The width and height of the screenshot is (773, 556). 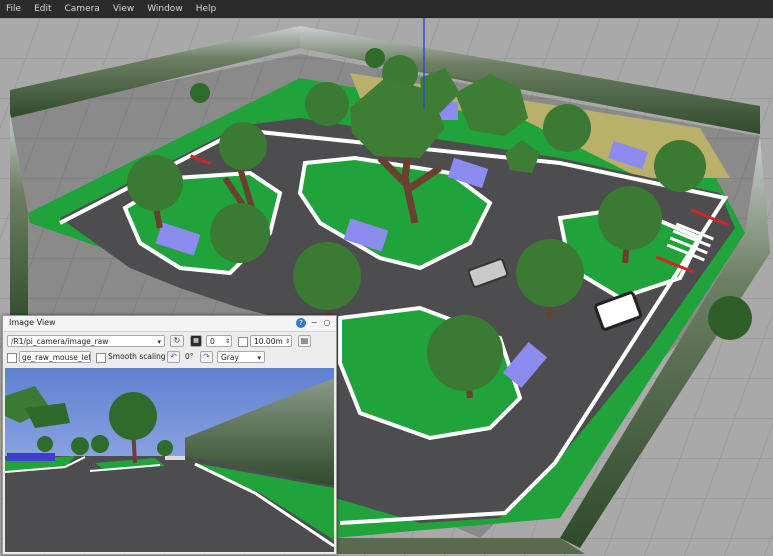 I want to click on max-value-checkbox, so click(x=243, y=342).